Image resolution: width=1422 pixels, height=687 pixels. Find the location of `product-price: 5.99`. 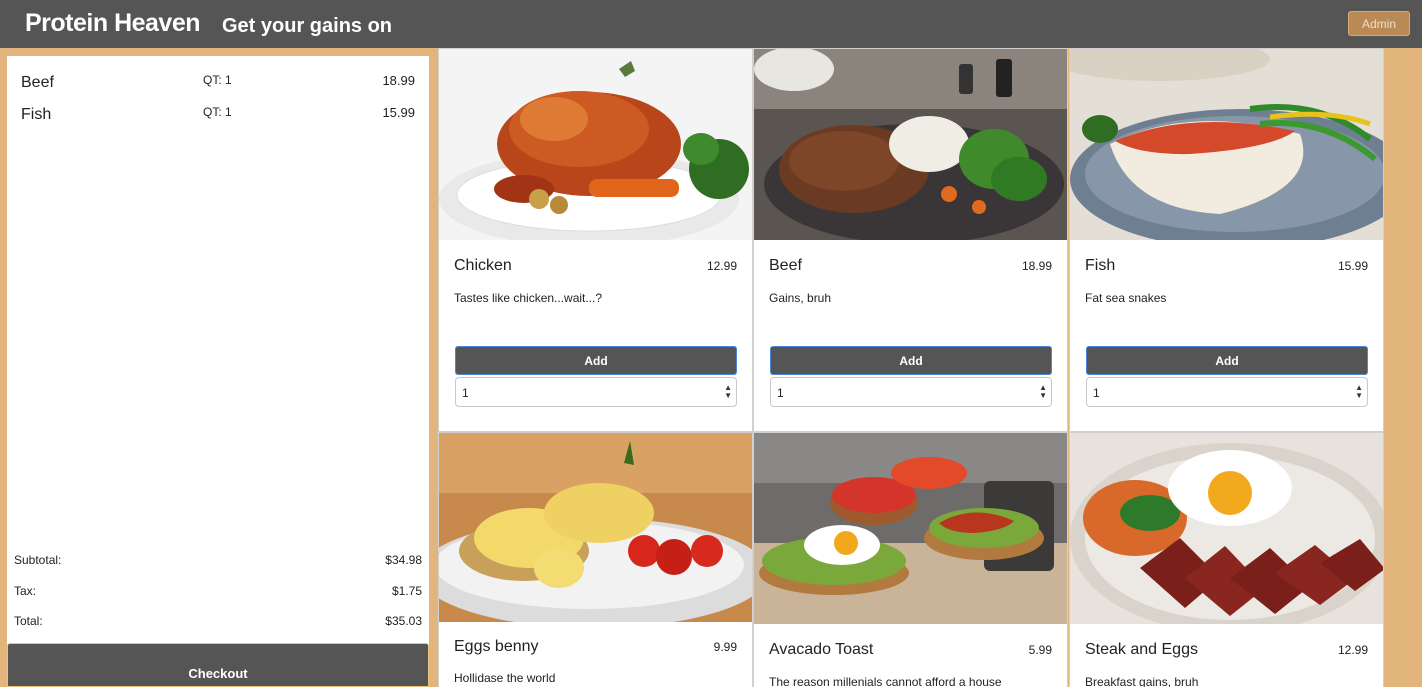

product-price: 5.99 is located at coordinates (1040, 650).